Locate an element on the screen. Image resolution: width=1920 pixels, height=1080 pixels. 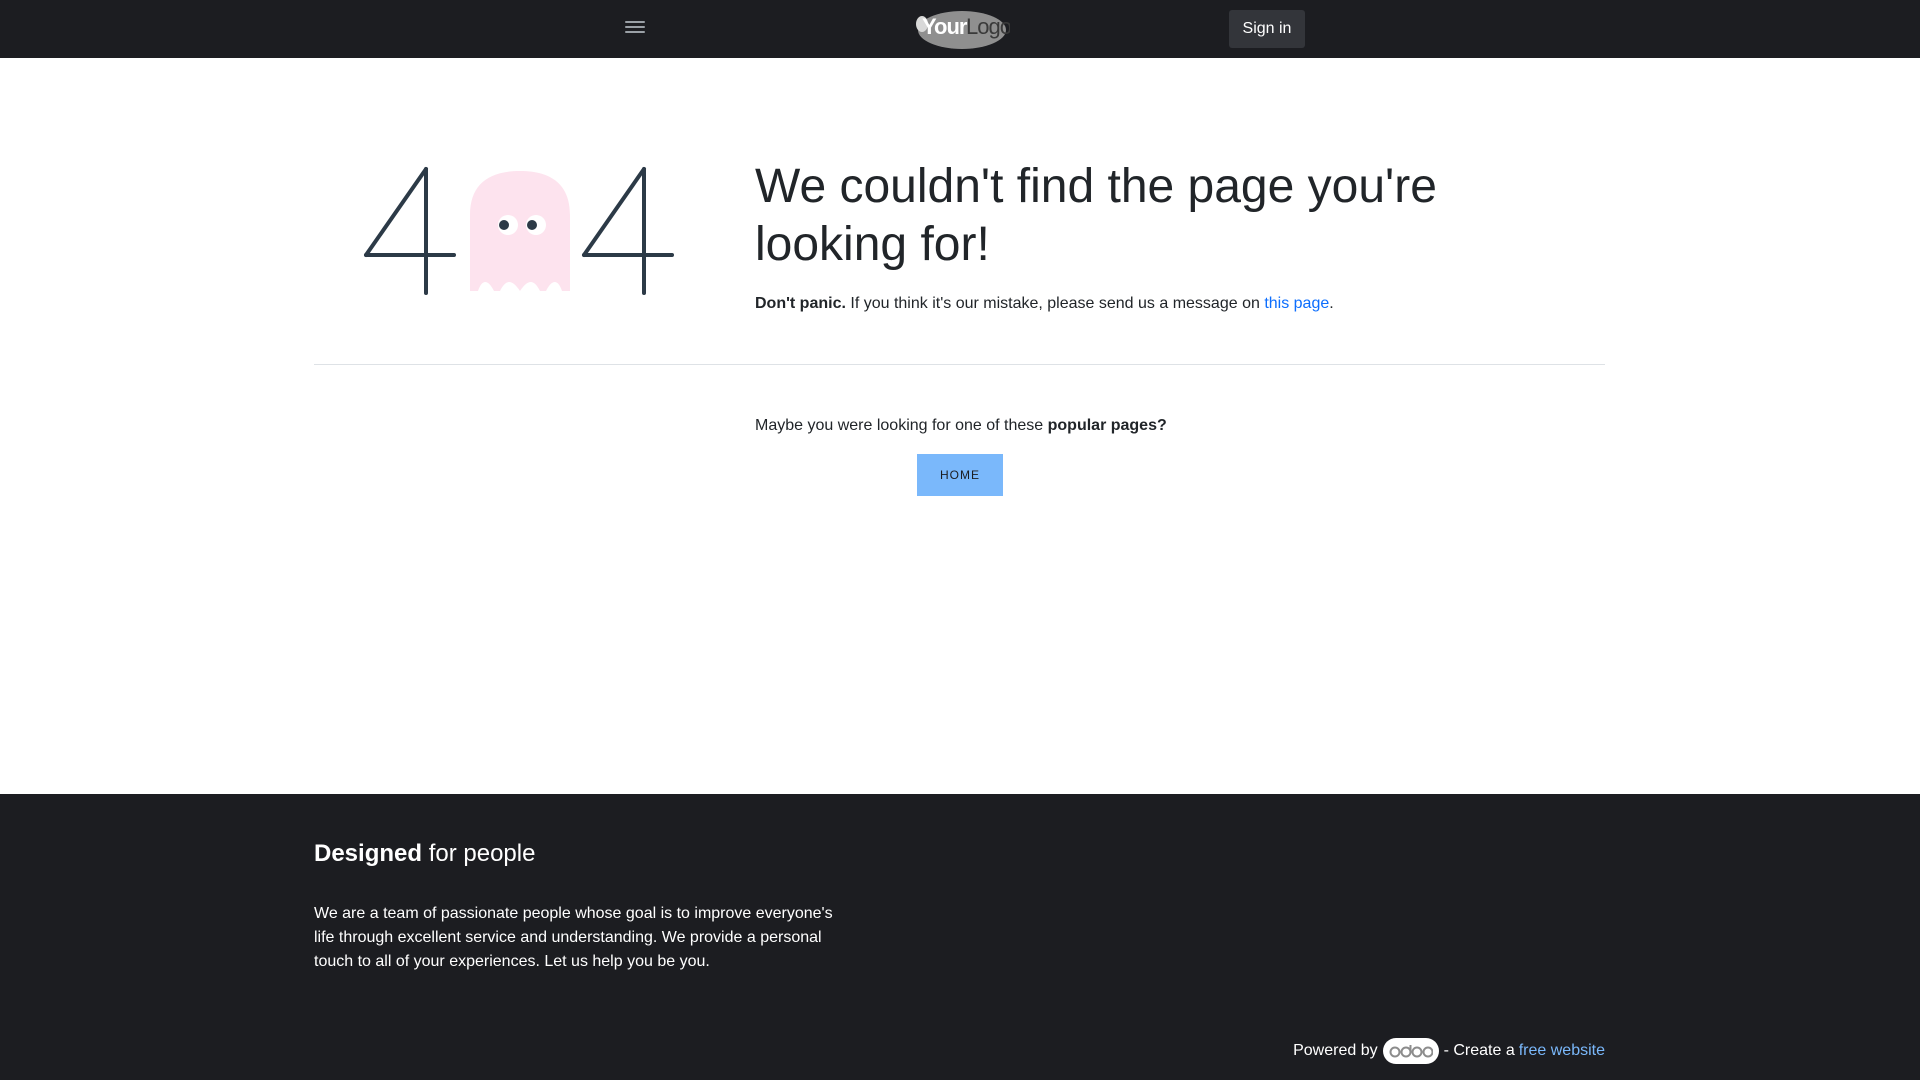
top-navbar: Your Logo Sign in is located at coordinates (960, 29).